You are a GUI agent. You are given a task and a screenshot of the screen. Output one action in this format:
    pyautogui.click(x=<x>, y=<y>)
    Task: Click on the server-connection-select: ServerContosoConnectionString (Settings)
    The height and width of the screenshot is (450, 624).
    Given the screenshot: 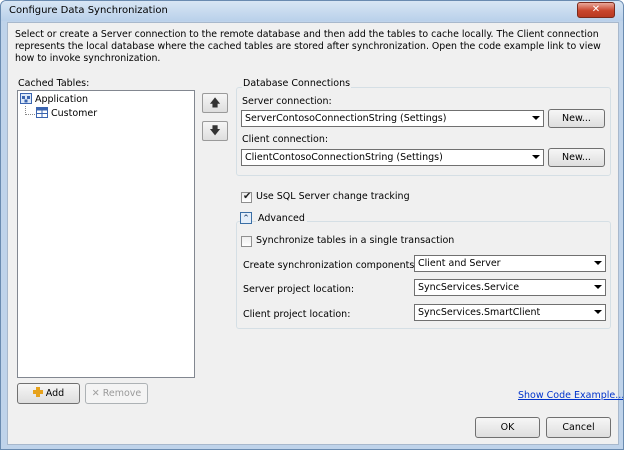 What is the action you would take?
    pyautogui.click(x=392, y=118)
    